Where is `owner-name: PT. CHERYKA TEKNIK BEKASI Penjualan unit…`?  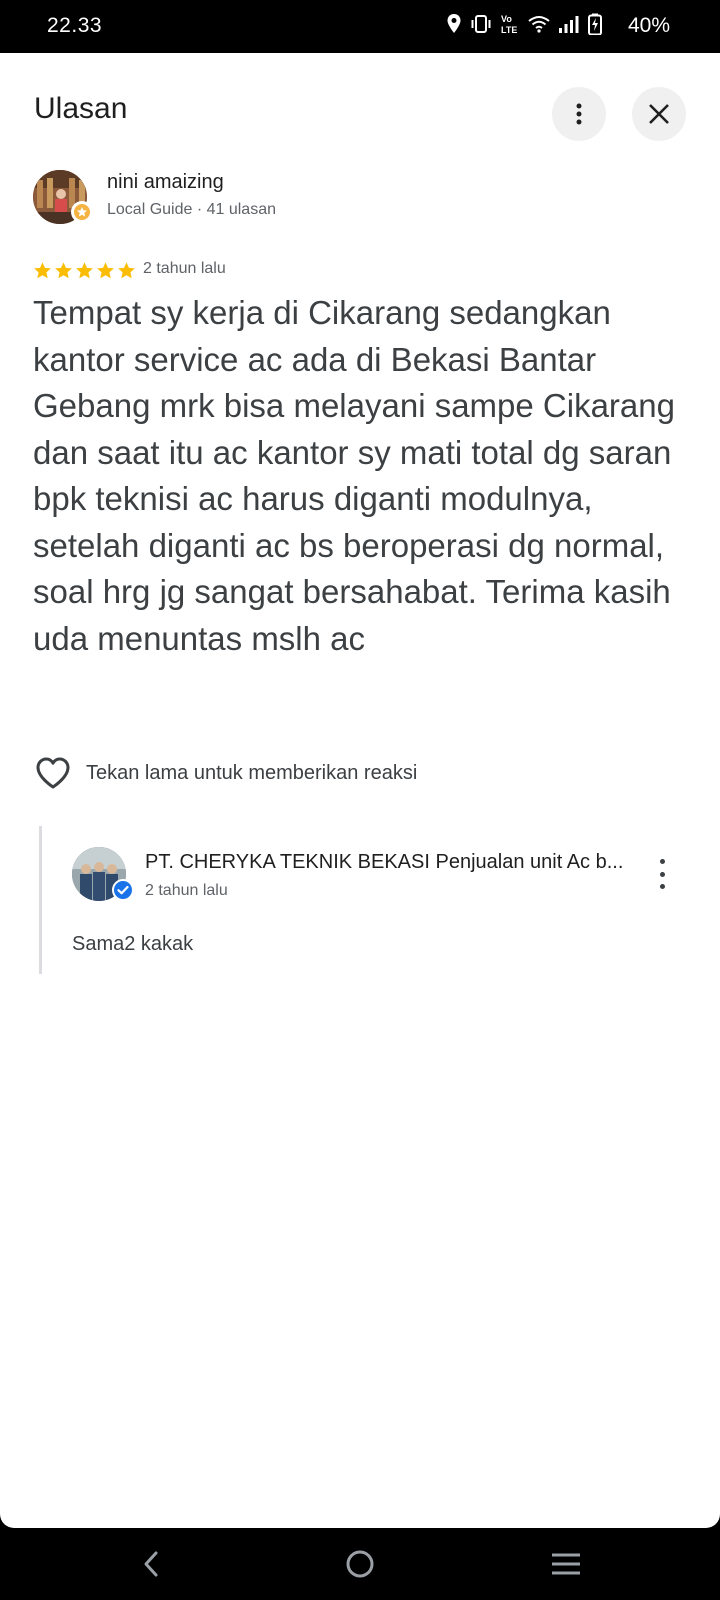 owner-name: PT. CHERYKA TEKNIK BEKASI Penjualan unit… is located at coordinates (385, 862).